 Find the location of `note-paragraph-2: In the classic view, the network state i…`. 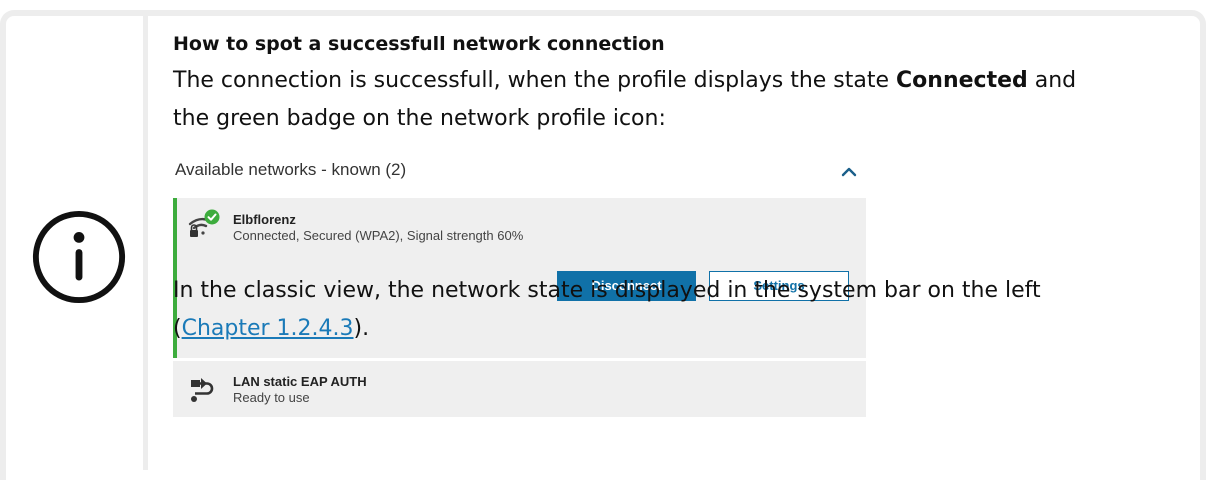

note-paragraph-2: In the classic view, the network state i… is located at coordinates (607, 310).